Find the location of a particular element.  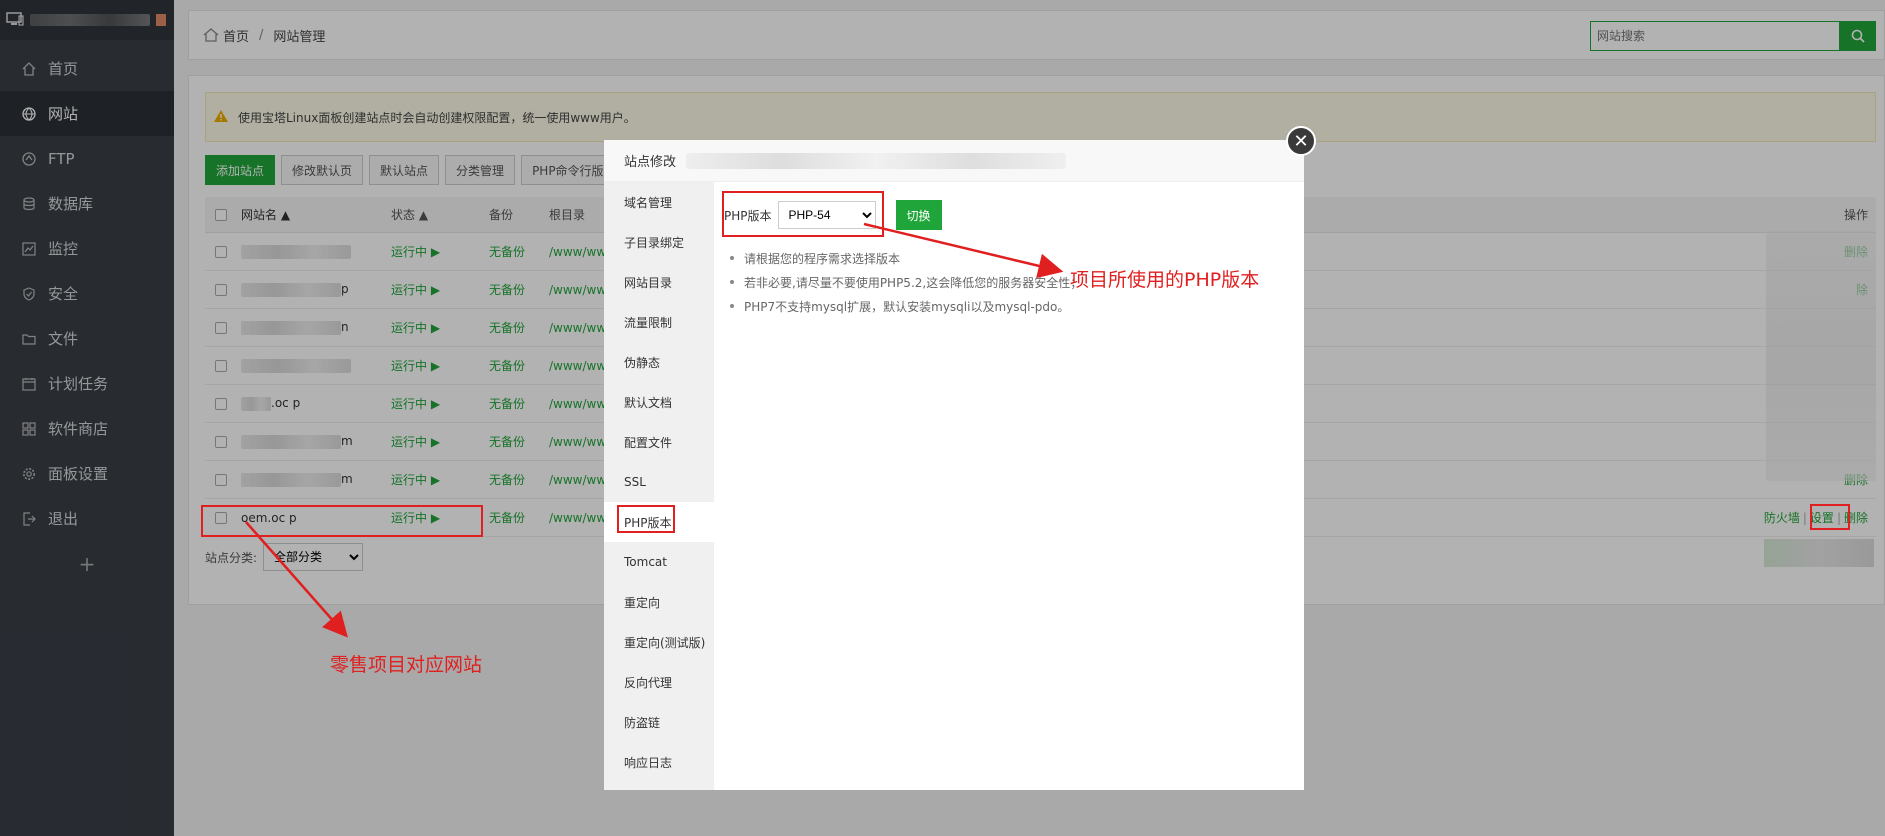

menu-rewrite: 伪静态 is located at coordinates (659, 362).